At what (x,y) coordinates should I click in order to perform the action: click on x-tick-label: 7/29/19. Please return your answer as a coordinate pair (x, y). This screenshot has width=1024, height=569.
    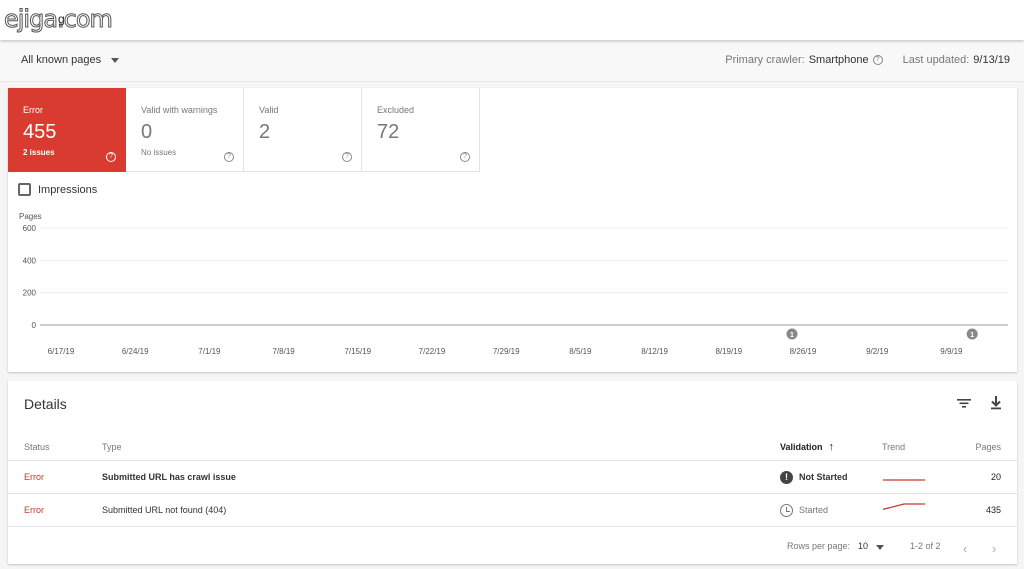
    Looking at the image, I should click on (506, 351).